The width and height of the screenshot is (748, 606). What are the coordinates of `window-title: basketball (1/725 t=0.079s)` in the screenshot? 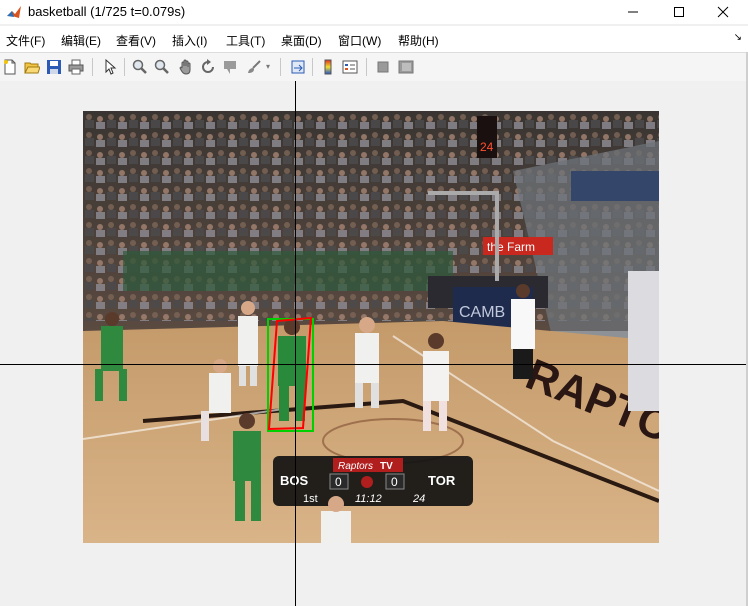 It's located at (107, 11).